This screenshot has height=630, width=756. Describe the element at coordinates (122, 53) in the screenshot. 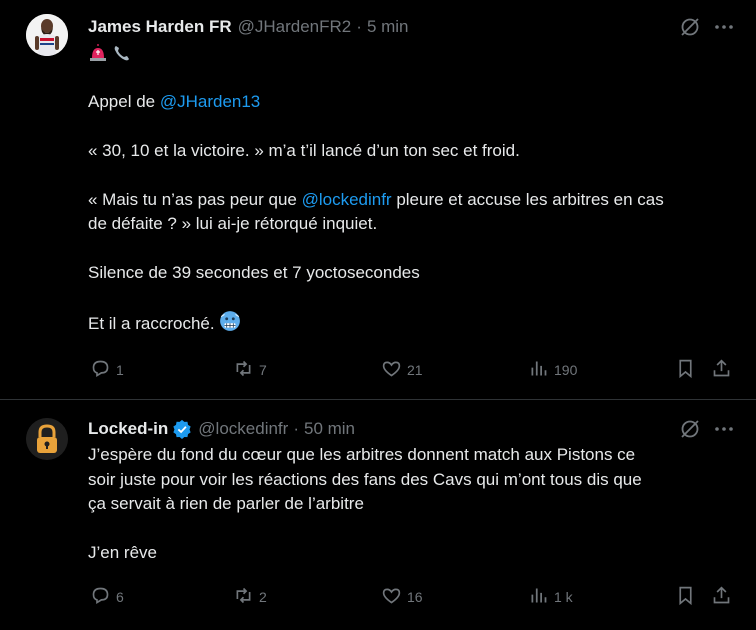

I see `telephone-emoji` at that location.